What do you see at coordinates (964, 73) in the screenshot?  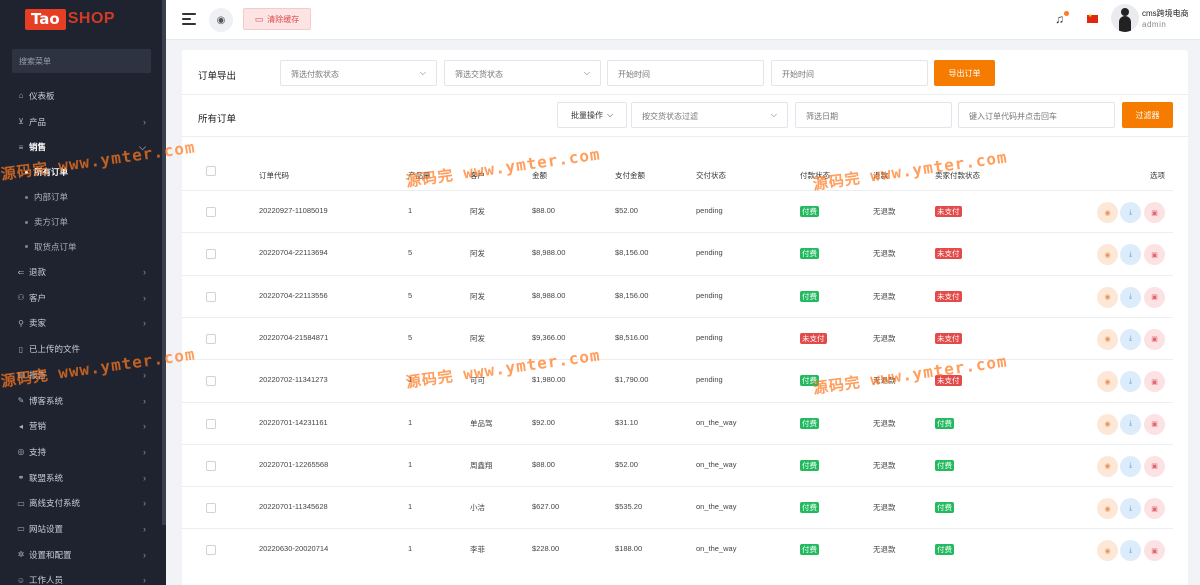 I see `export-orders-button: 导出订单` at bounding box center [964, 73].